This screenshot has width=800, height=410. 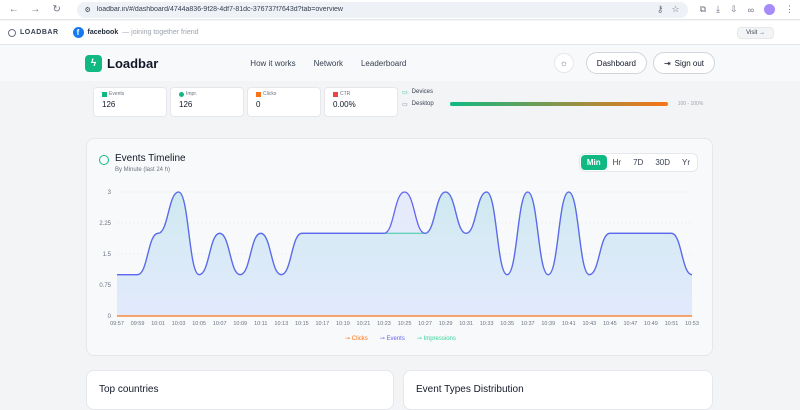 I want to click on x-tick-label: 10:21, so click(x=364, y=324).